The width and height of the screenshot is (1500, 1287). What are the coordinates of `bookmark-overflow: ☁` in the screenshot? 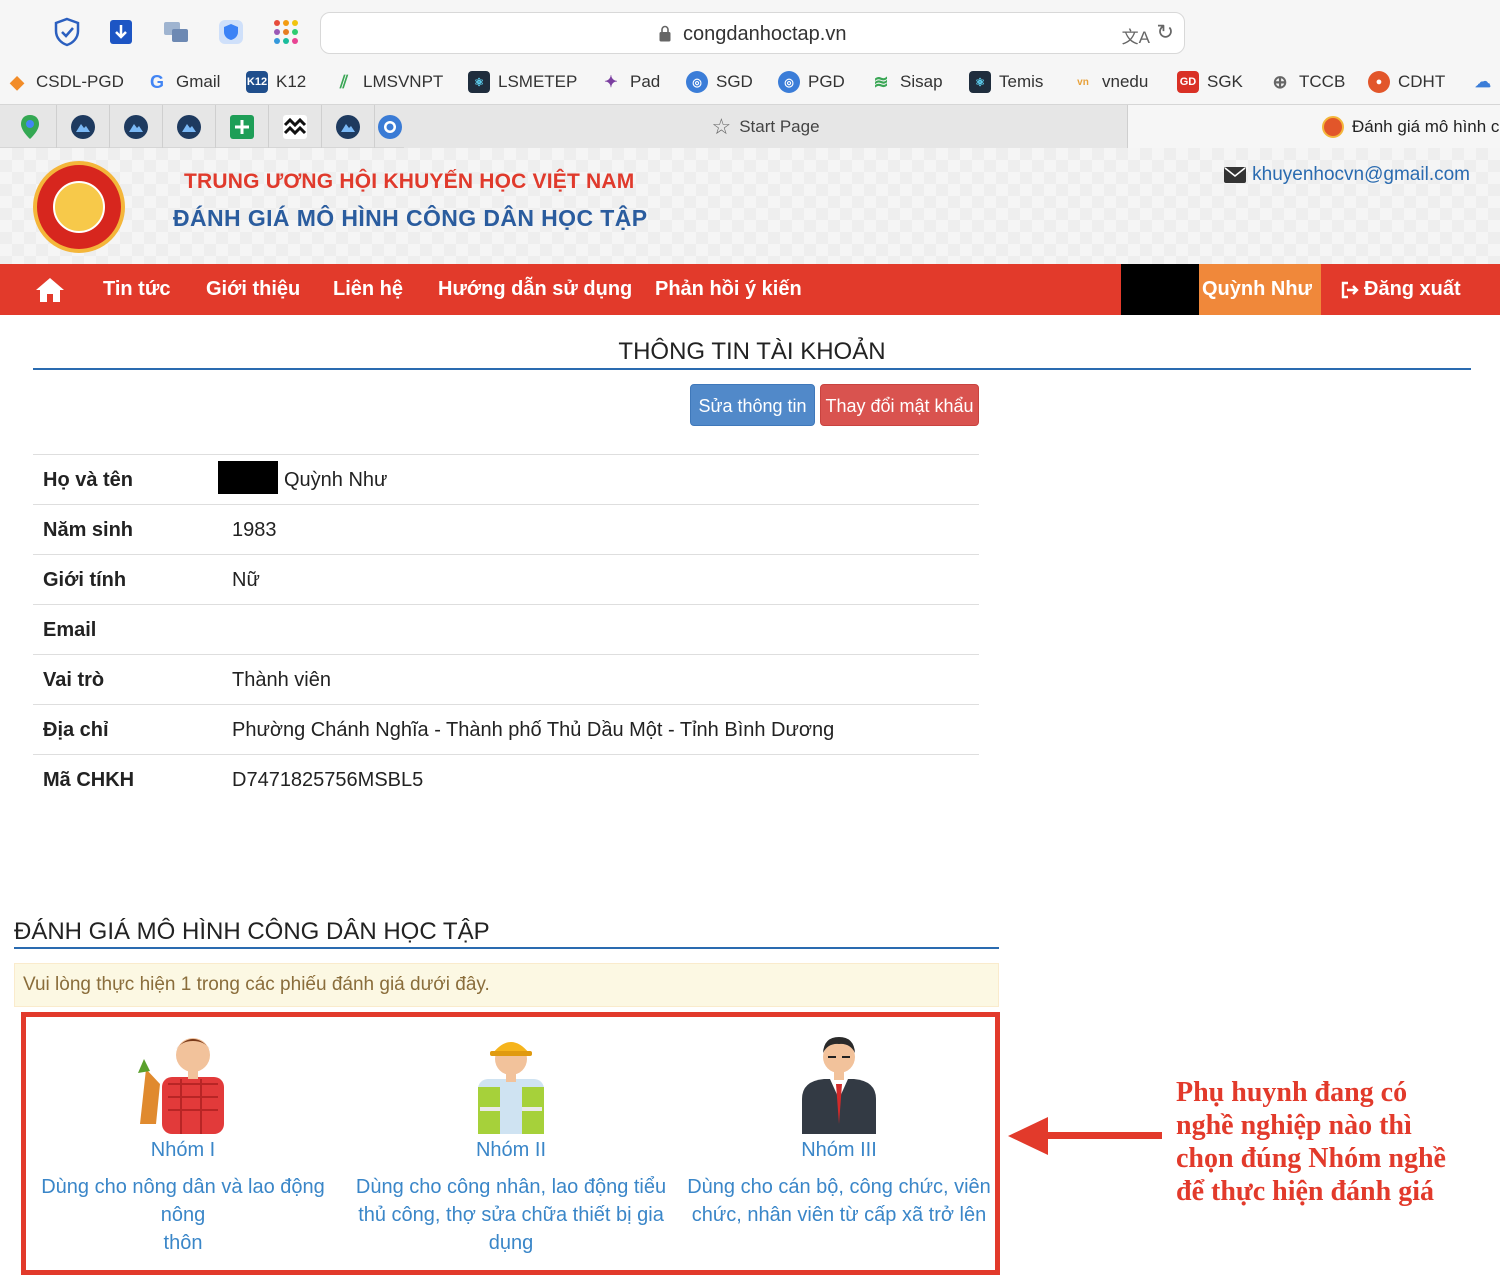 It's located at (1483, 82).